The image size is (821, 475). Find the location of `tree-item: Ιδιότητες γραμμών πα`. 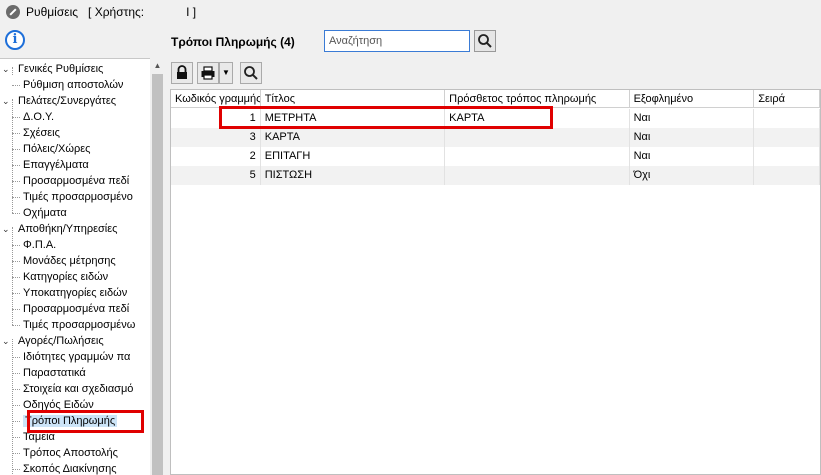

tree-item: Ιδιότητες γραμμών πα is located at coordinates (71, 357).